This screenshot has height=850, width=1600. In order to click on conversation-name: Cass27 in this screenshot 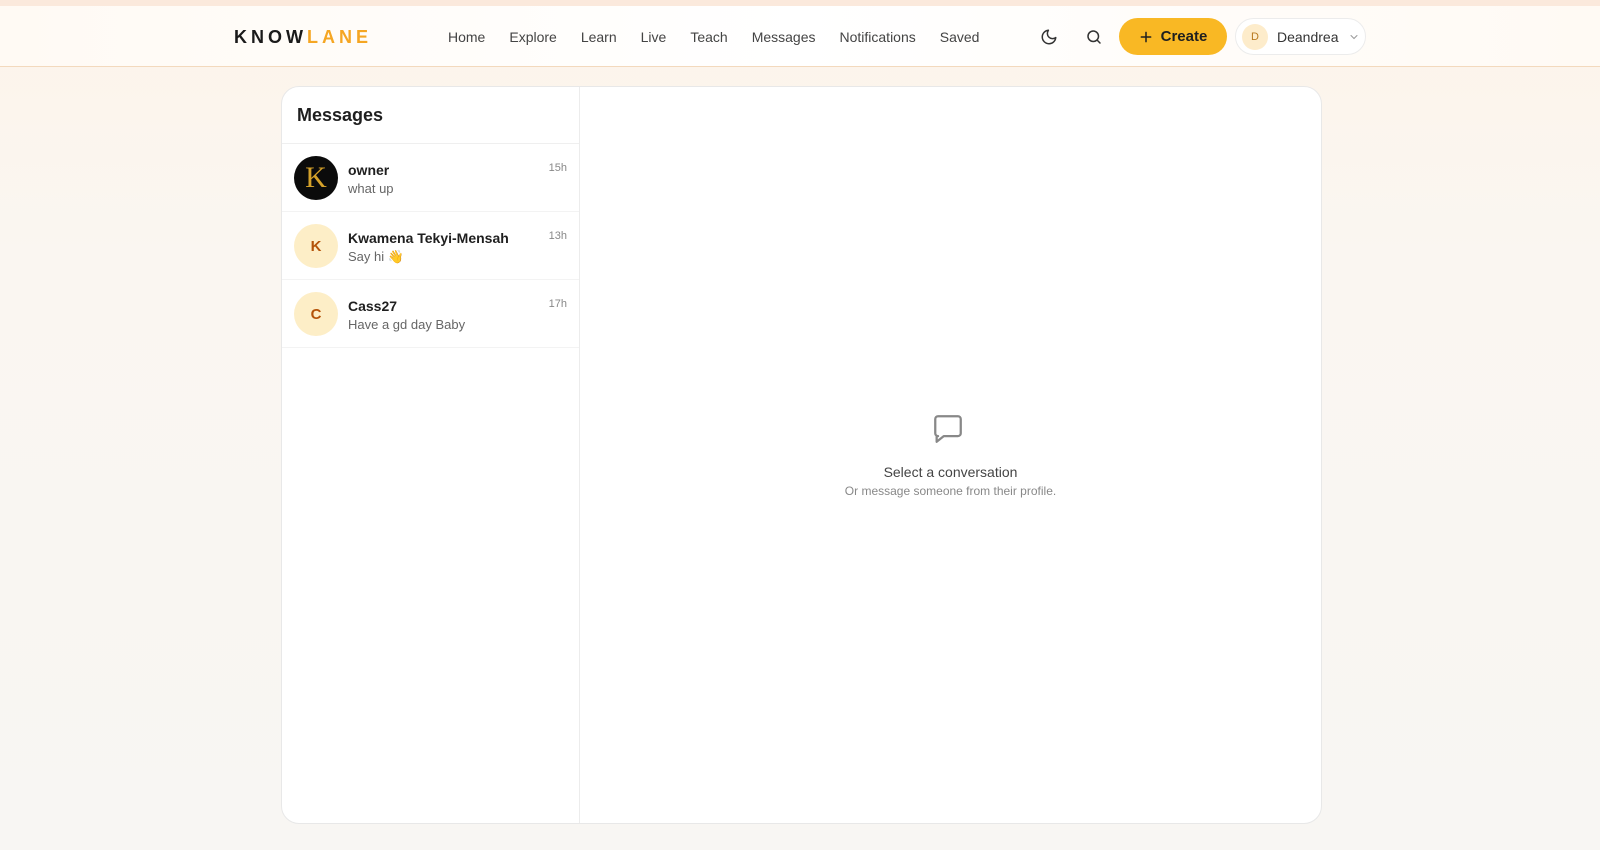, I will do `click(373, 306)`.